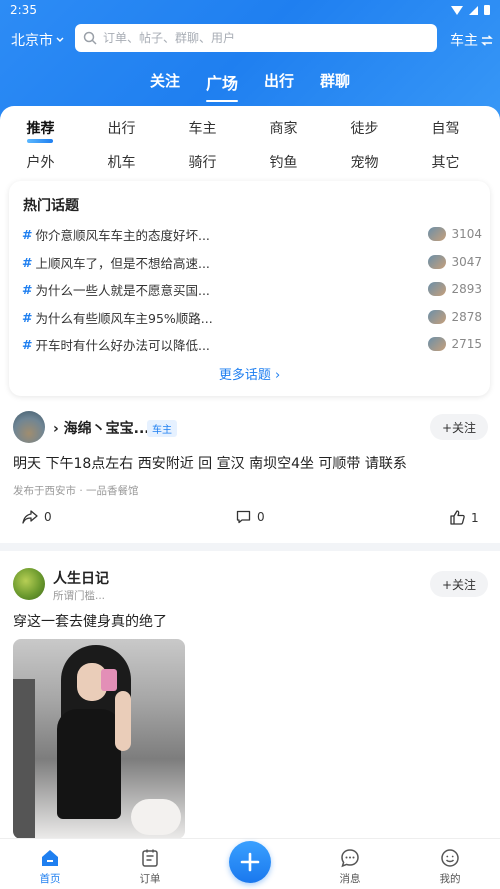  I want to click on status-time: 2:35, so click(23, 10).